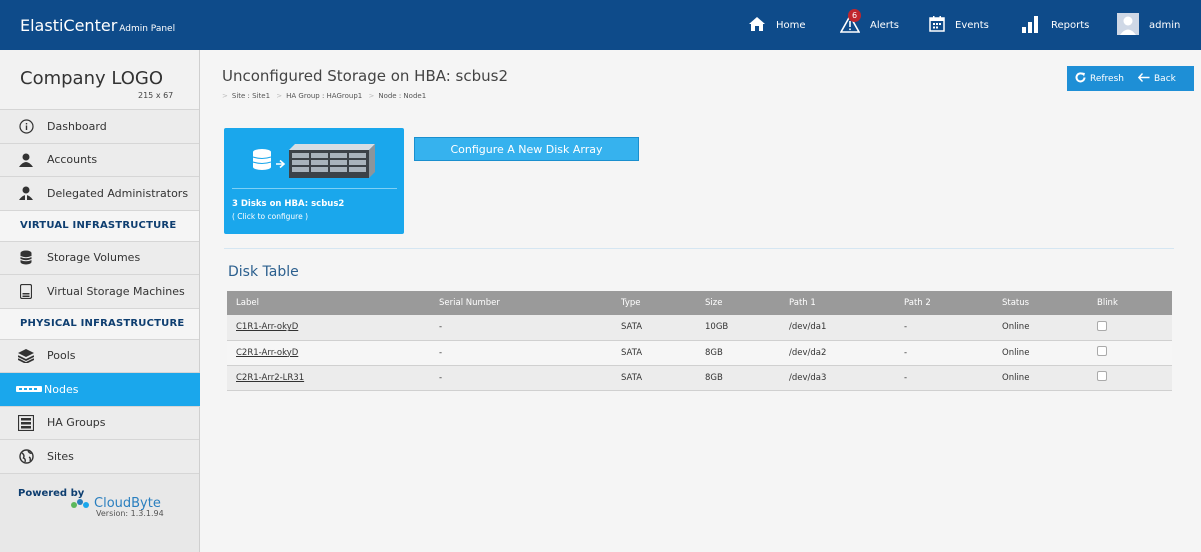  Describe the element at coordinates (738, 303) in the screenshot. I see `column-header-size: Size` at that location.